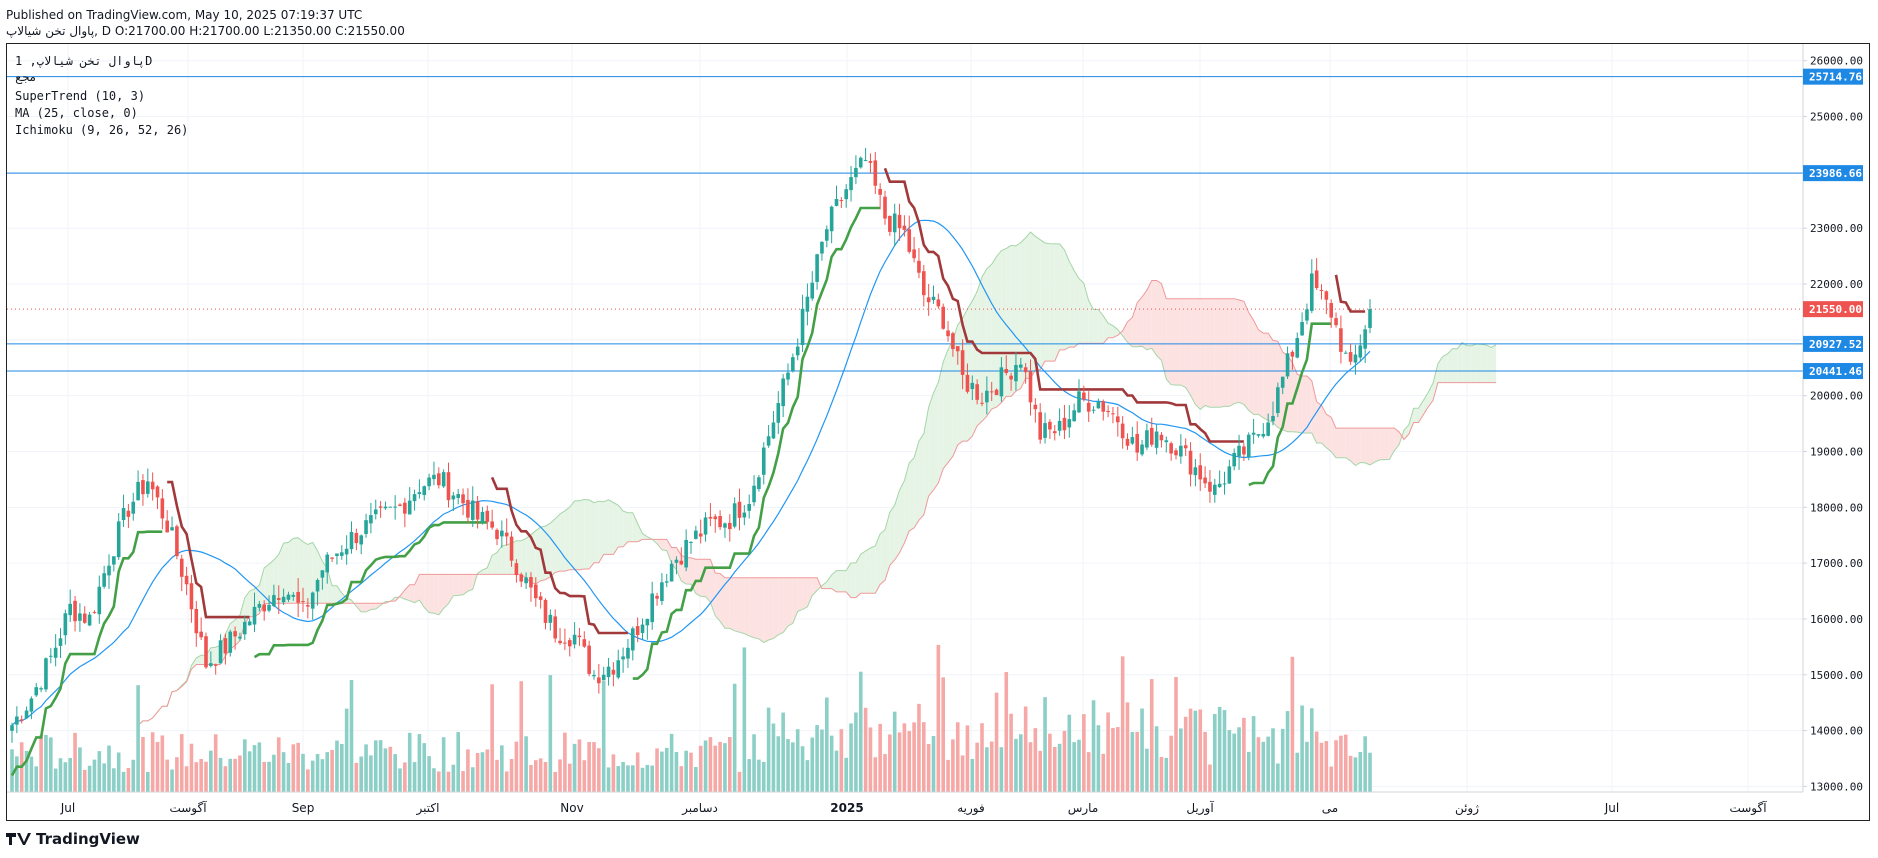 This screenshot has height=858, width=1878. Describe the element at coordinates (1835, 344) in the screenshot. I see `level-price-tag: 20927.52` at that location.